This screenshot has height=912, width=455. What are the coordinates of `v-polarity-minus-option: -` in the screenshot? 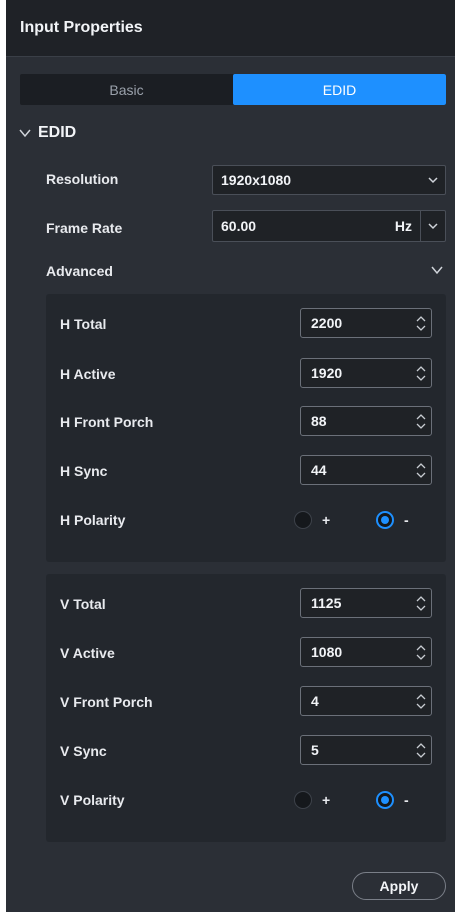 It's located at (392, 800).